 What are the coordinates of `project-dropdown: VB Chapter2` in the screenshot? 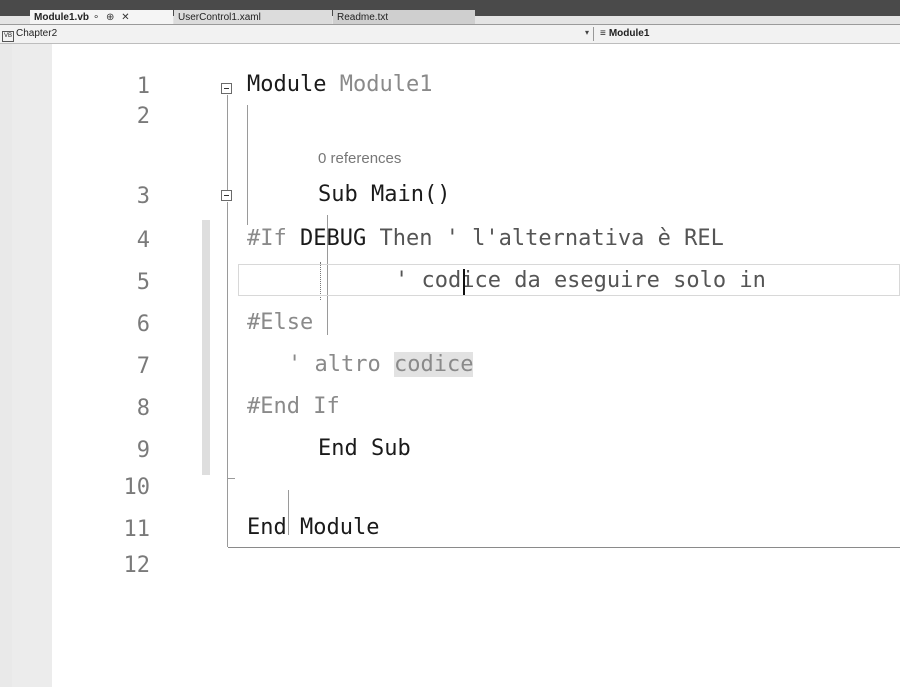 It's located at (29, 34).